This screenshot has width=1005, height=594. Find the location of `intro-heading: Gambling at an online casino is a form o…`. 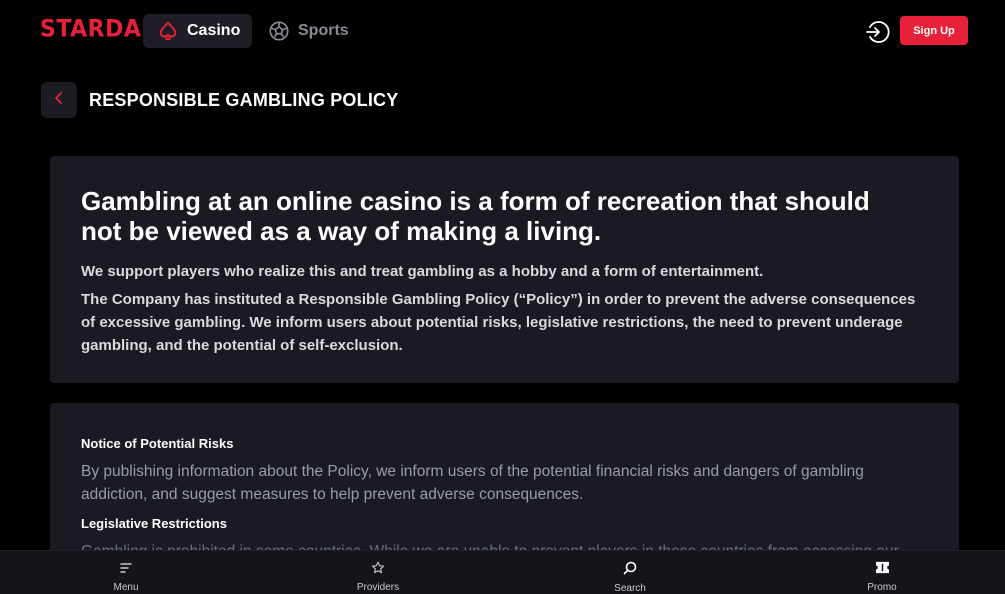

intro-heading: Gambling at an online casino is a form o… is located at coordinates (475, 216).